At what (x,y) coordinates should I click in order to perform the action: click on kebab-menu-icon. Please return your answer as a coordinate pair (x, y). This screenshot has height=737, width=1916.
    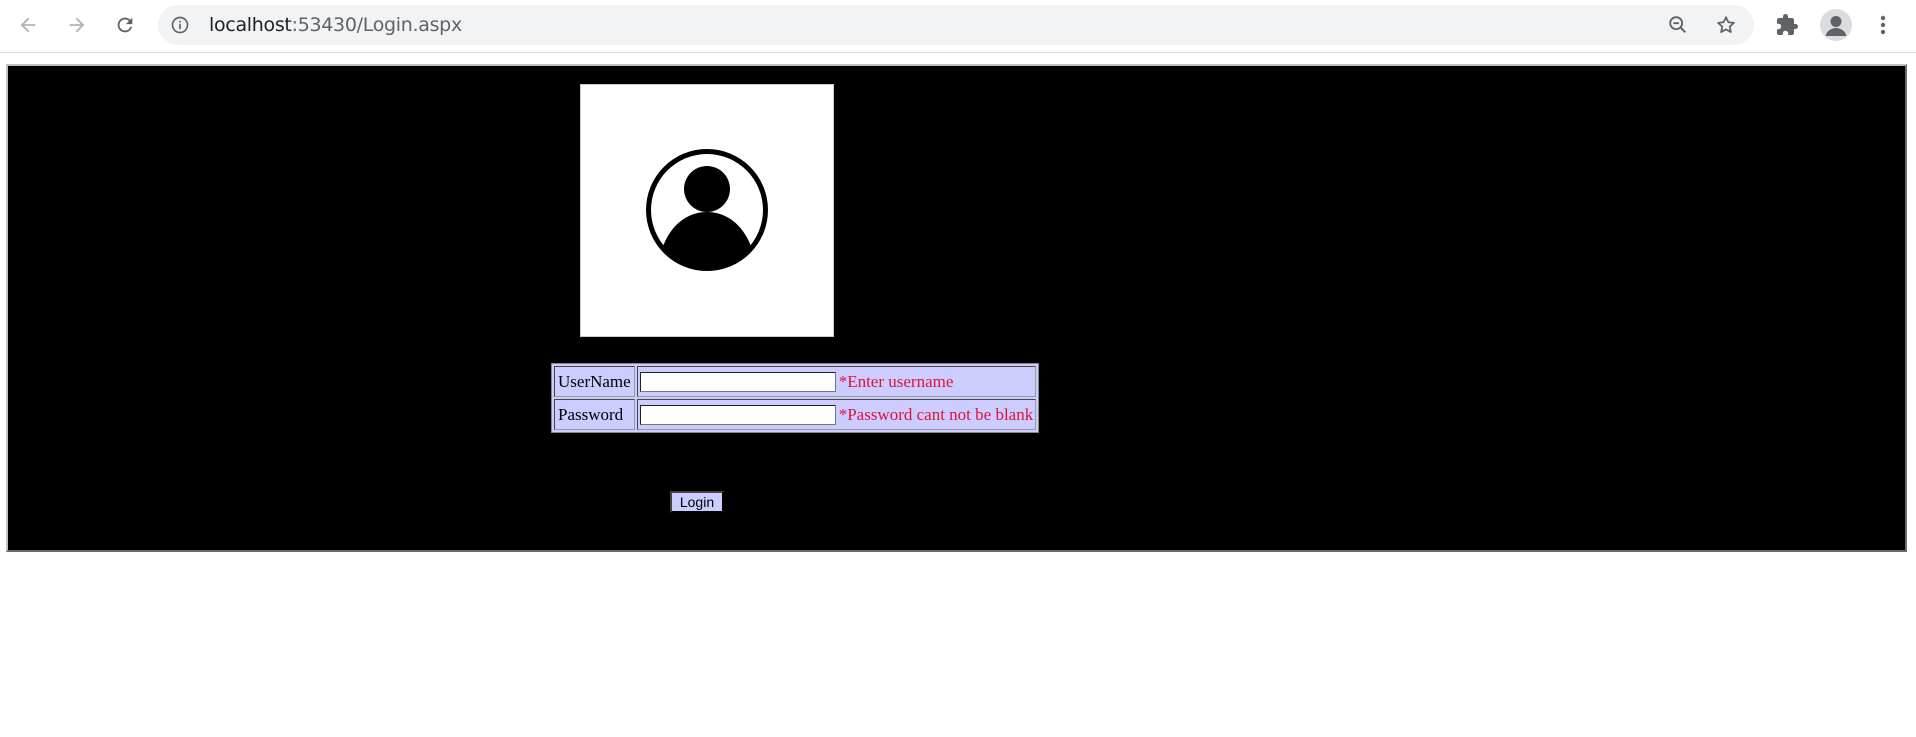
    Looking at the image, I should click on (1883, 25).